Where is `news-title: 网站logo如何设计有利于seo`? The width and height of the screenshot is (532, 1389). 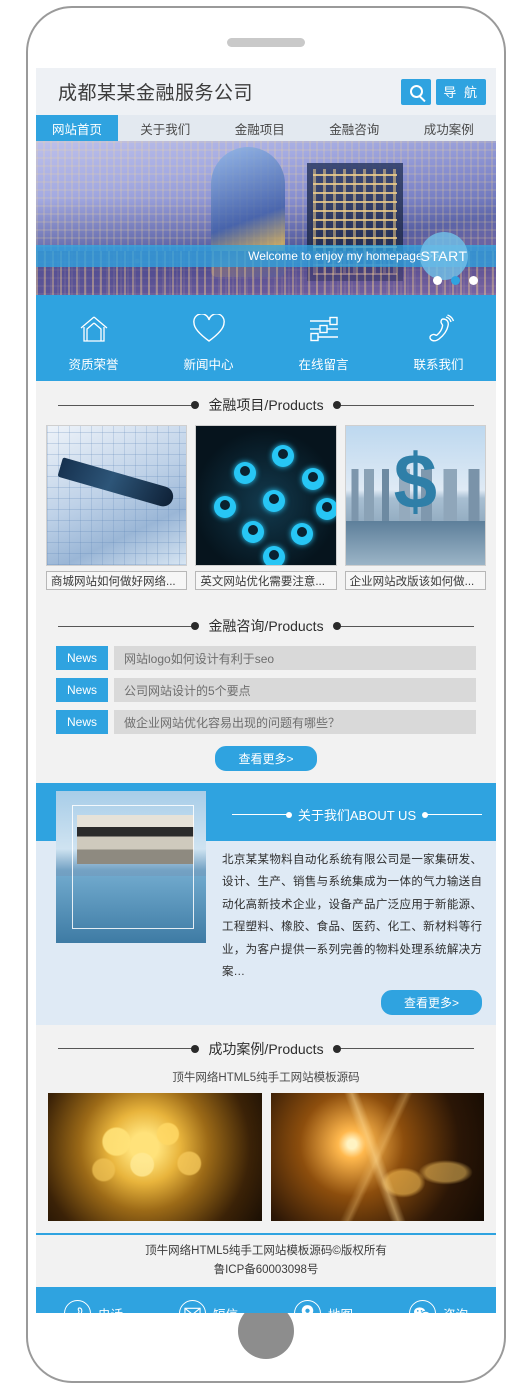 news-title: 网站logo如何设计有利于seo is located at coordinates (295, 658).